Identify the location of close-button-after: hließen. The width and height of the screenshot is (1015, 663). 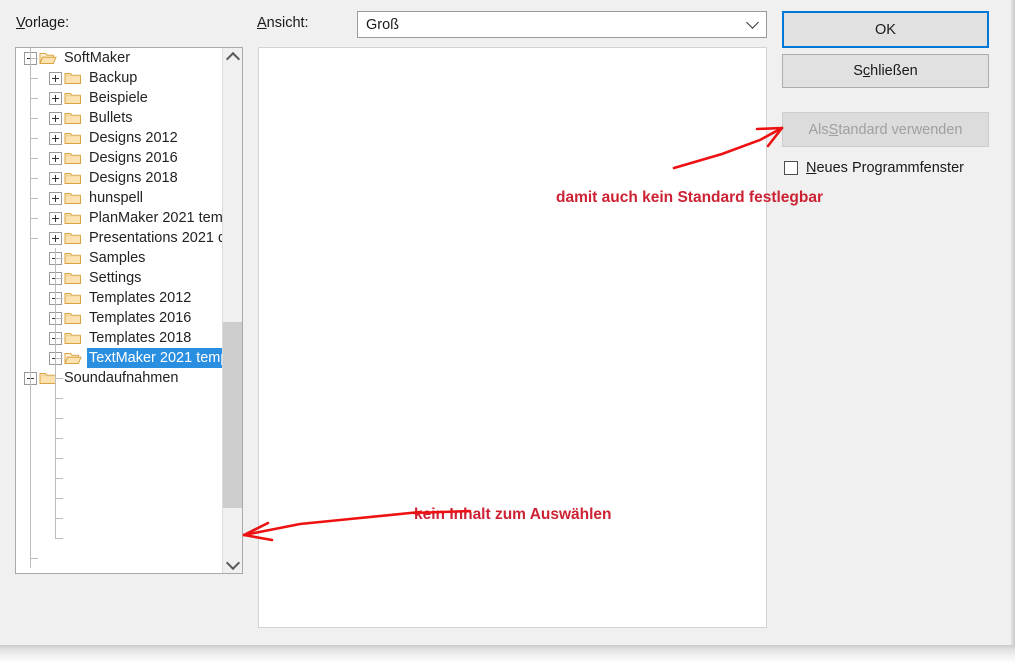
(894, 71).